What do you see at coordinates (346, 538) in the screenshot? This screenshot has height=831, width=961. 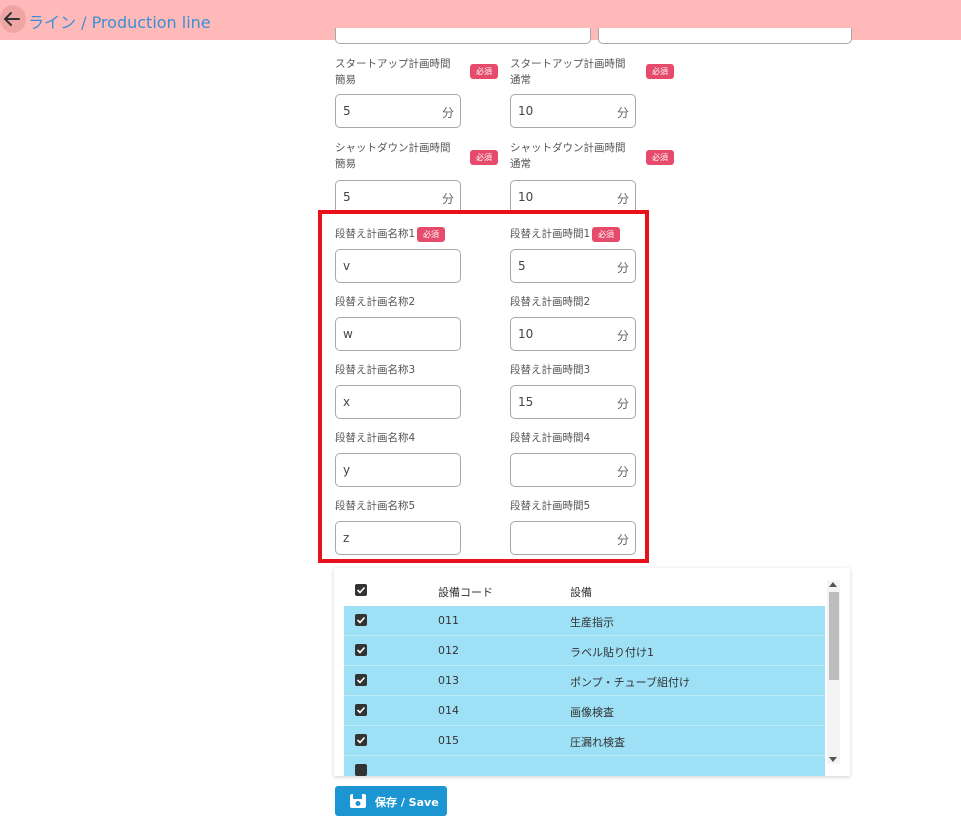 I see `changeover-name-value-5: z` at bounding box center [346, 538].